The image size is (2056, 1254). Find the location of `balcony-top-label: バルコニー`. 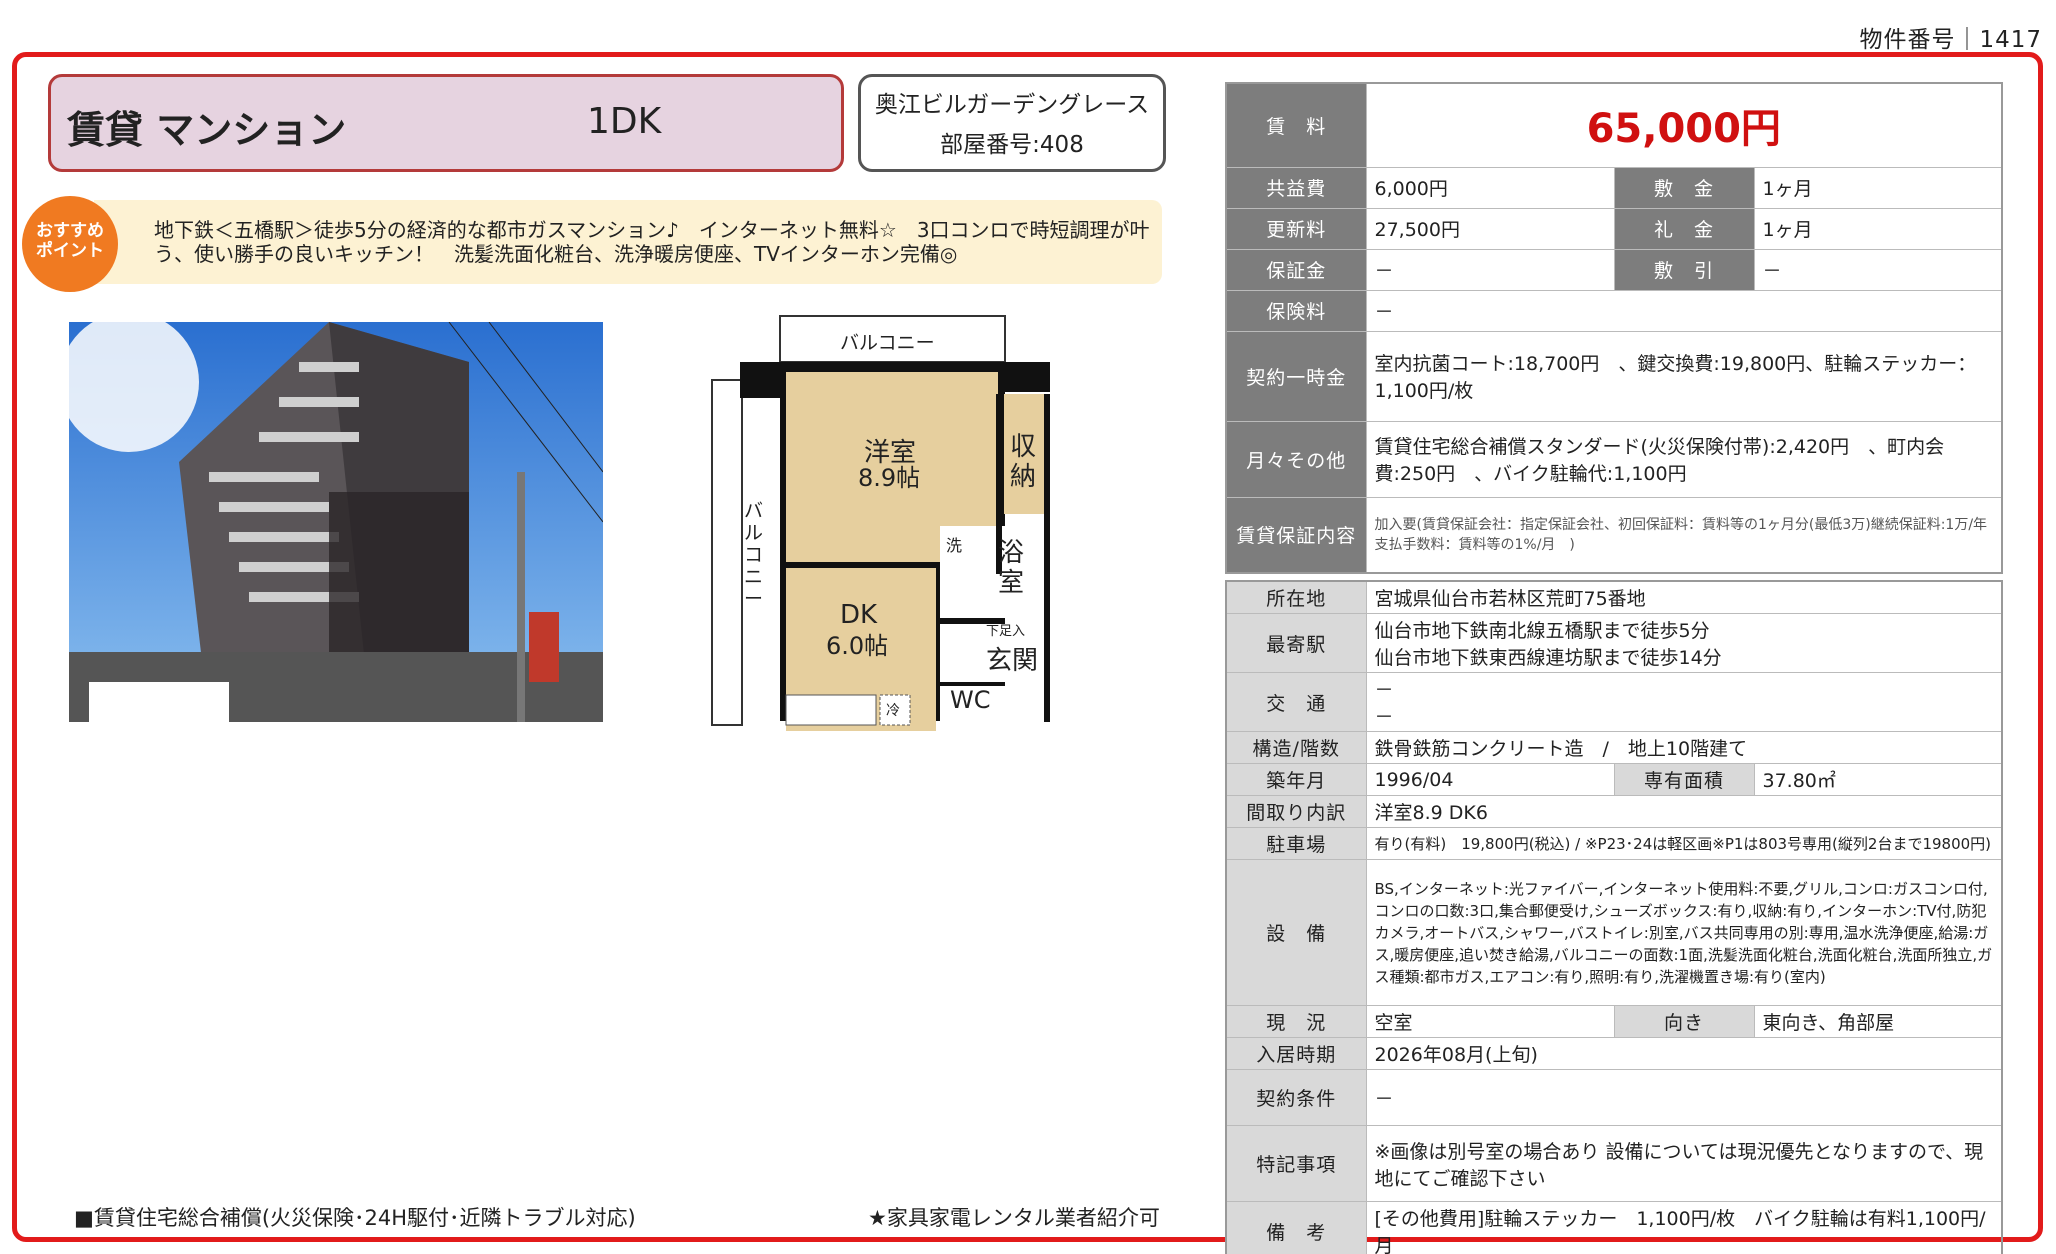

balcony-top-label: バルコニー is located at coordinates (887, 343).